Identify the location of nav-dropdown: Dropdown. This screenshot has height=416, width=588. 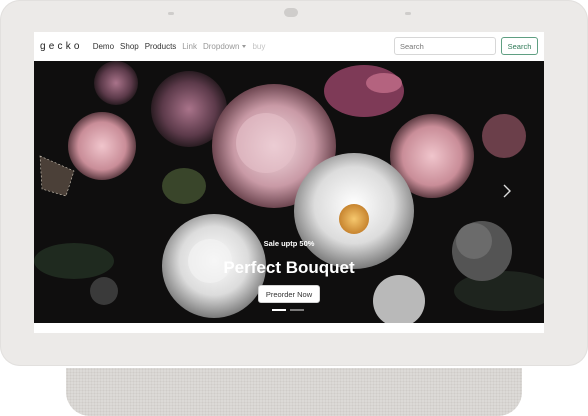
(224, 46).